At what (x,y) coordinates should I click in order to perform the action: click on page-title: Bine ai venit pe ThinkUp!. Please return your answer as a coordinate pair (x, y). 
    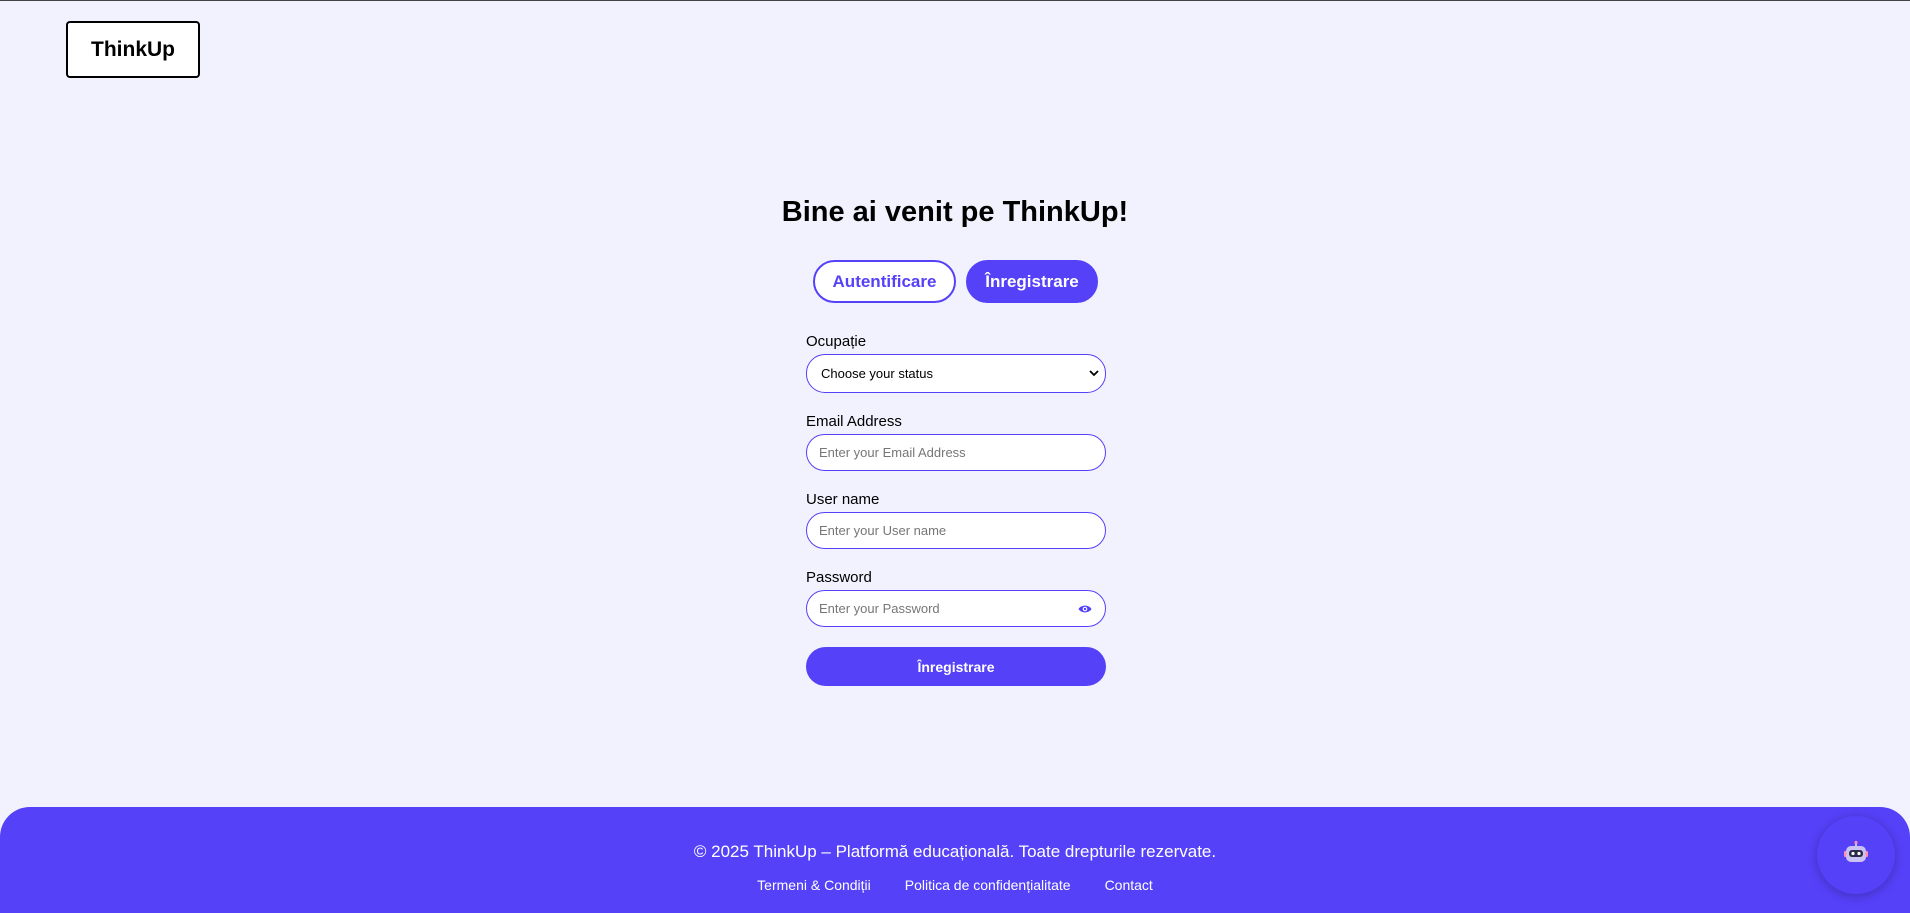
    Looking at the image, I should click on (955, 212).